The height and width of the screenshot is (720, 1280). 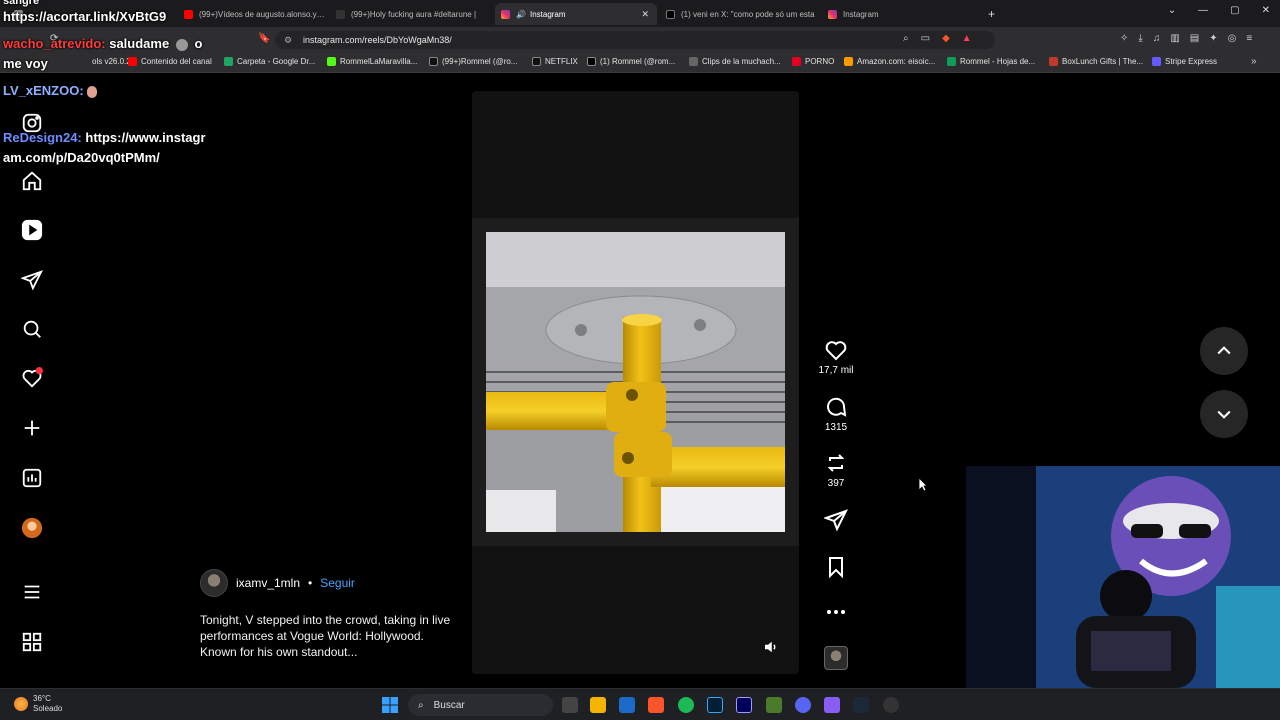 What do you see at coordinates (32, 230) in the screenshot?
I see `reels-icon` at bounding box center [32, 230].